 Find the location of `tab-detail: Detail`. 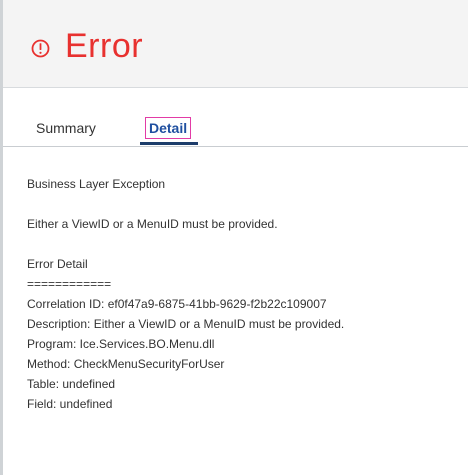

tab-detail: Detail is located at coordinates (168, 128).